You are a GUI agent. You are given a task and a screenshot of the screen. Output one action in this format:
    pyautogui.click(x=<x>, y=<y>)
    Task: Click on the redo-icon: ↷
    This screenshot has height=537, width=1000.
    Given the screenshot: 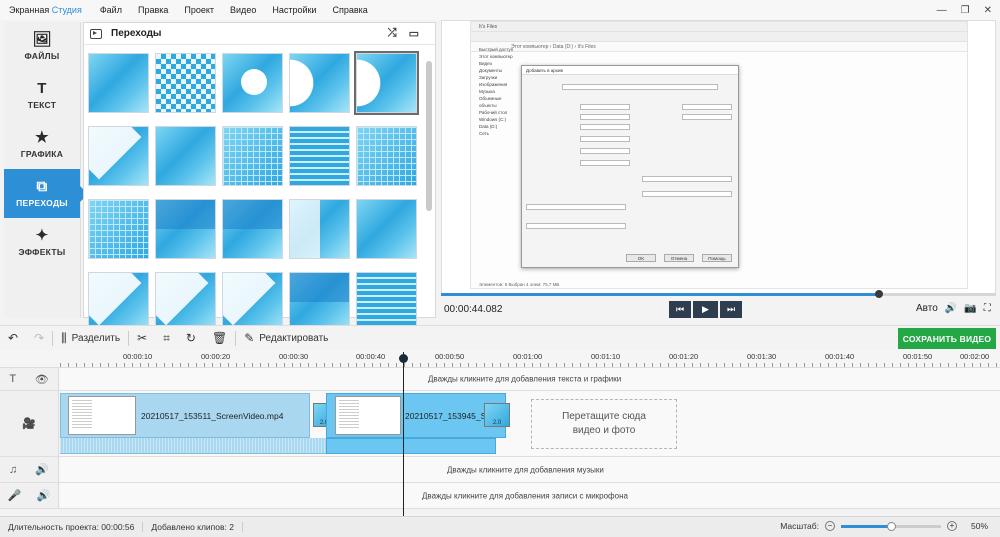 What is the action you would take?
    pyautogui.click(x=39, y=338)
    